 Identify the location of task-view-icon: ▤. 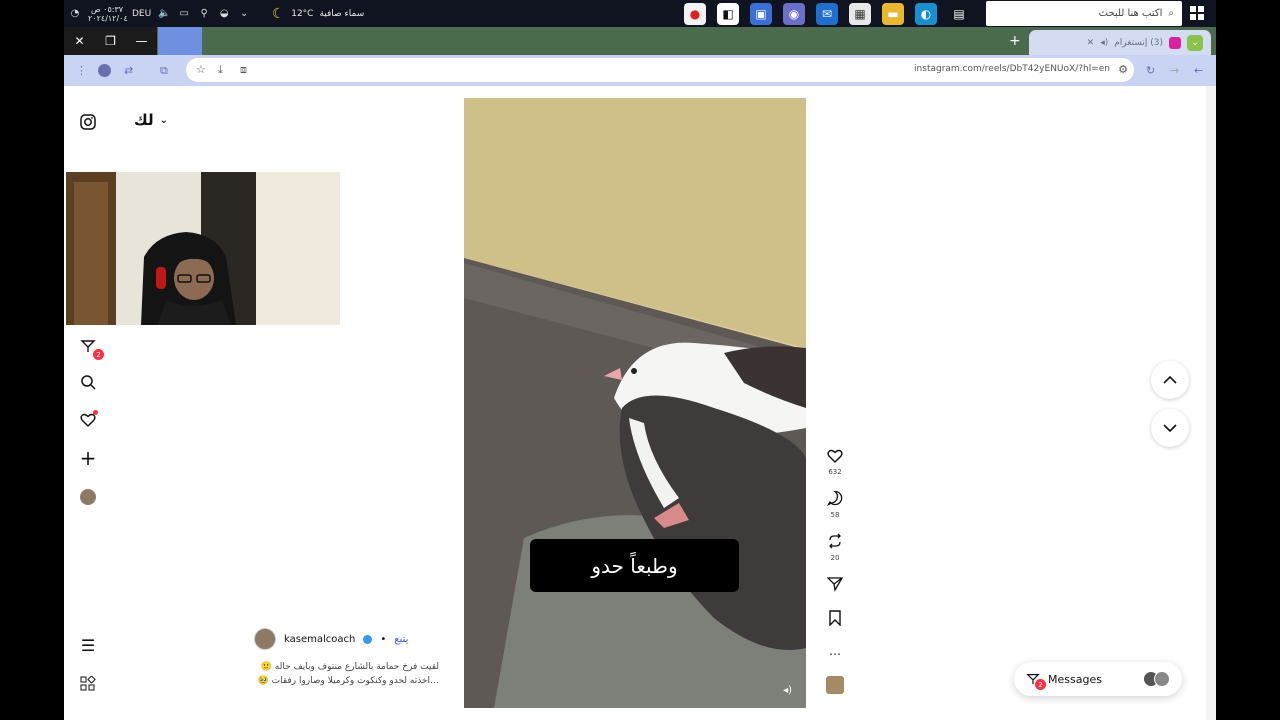
(959, 14).